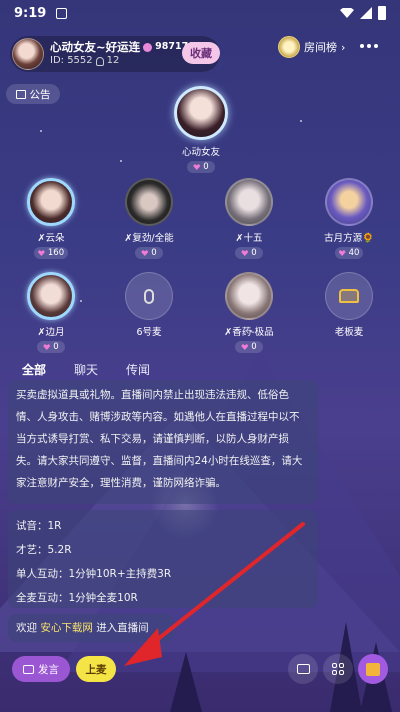 This screenshot has height=712, width=400. Describe the element at coordinates (51, 238) in the screenshot. I see `seat-name: ✗云朵` at that location.